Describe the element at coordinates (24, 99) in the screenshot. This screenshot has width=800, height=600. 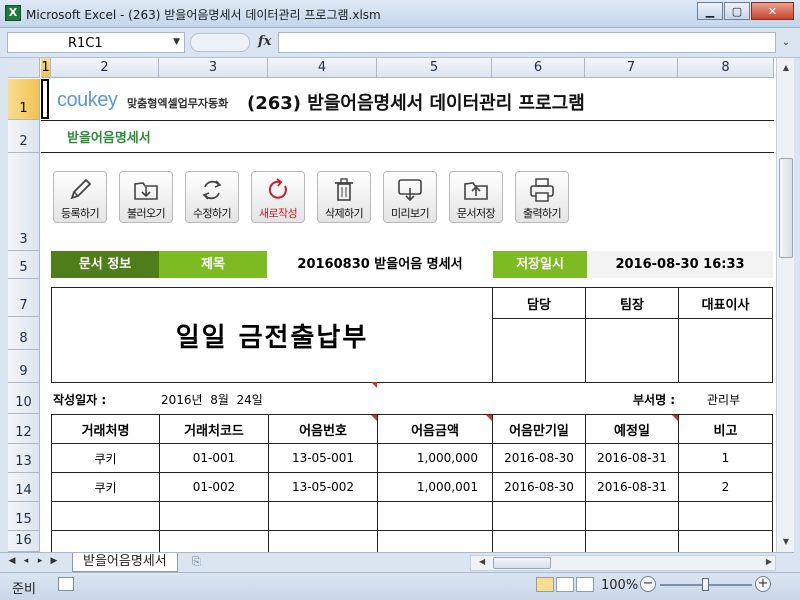
I see `row-header-1: 1` at that location.